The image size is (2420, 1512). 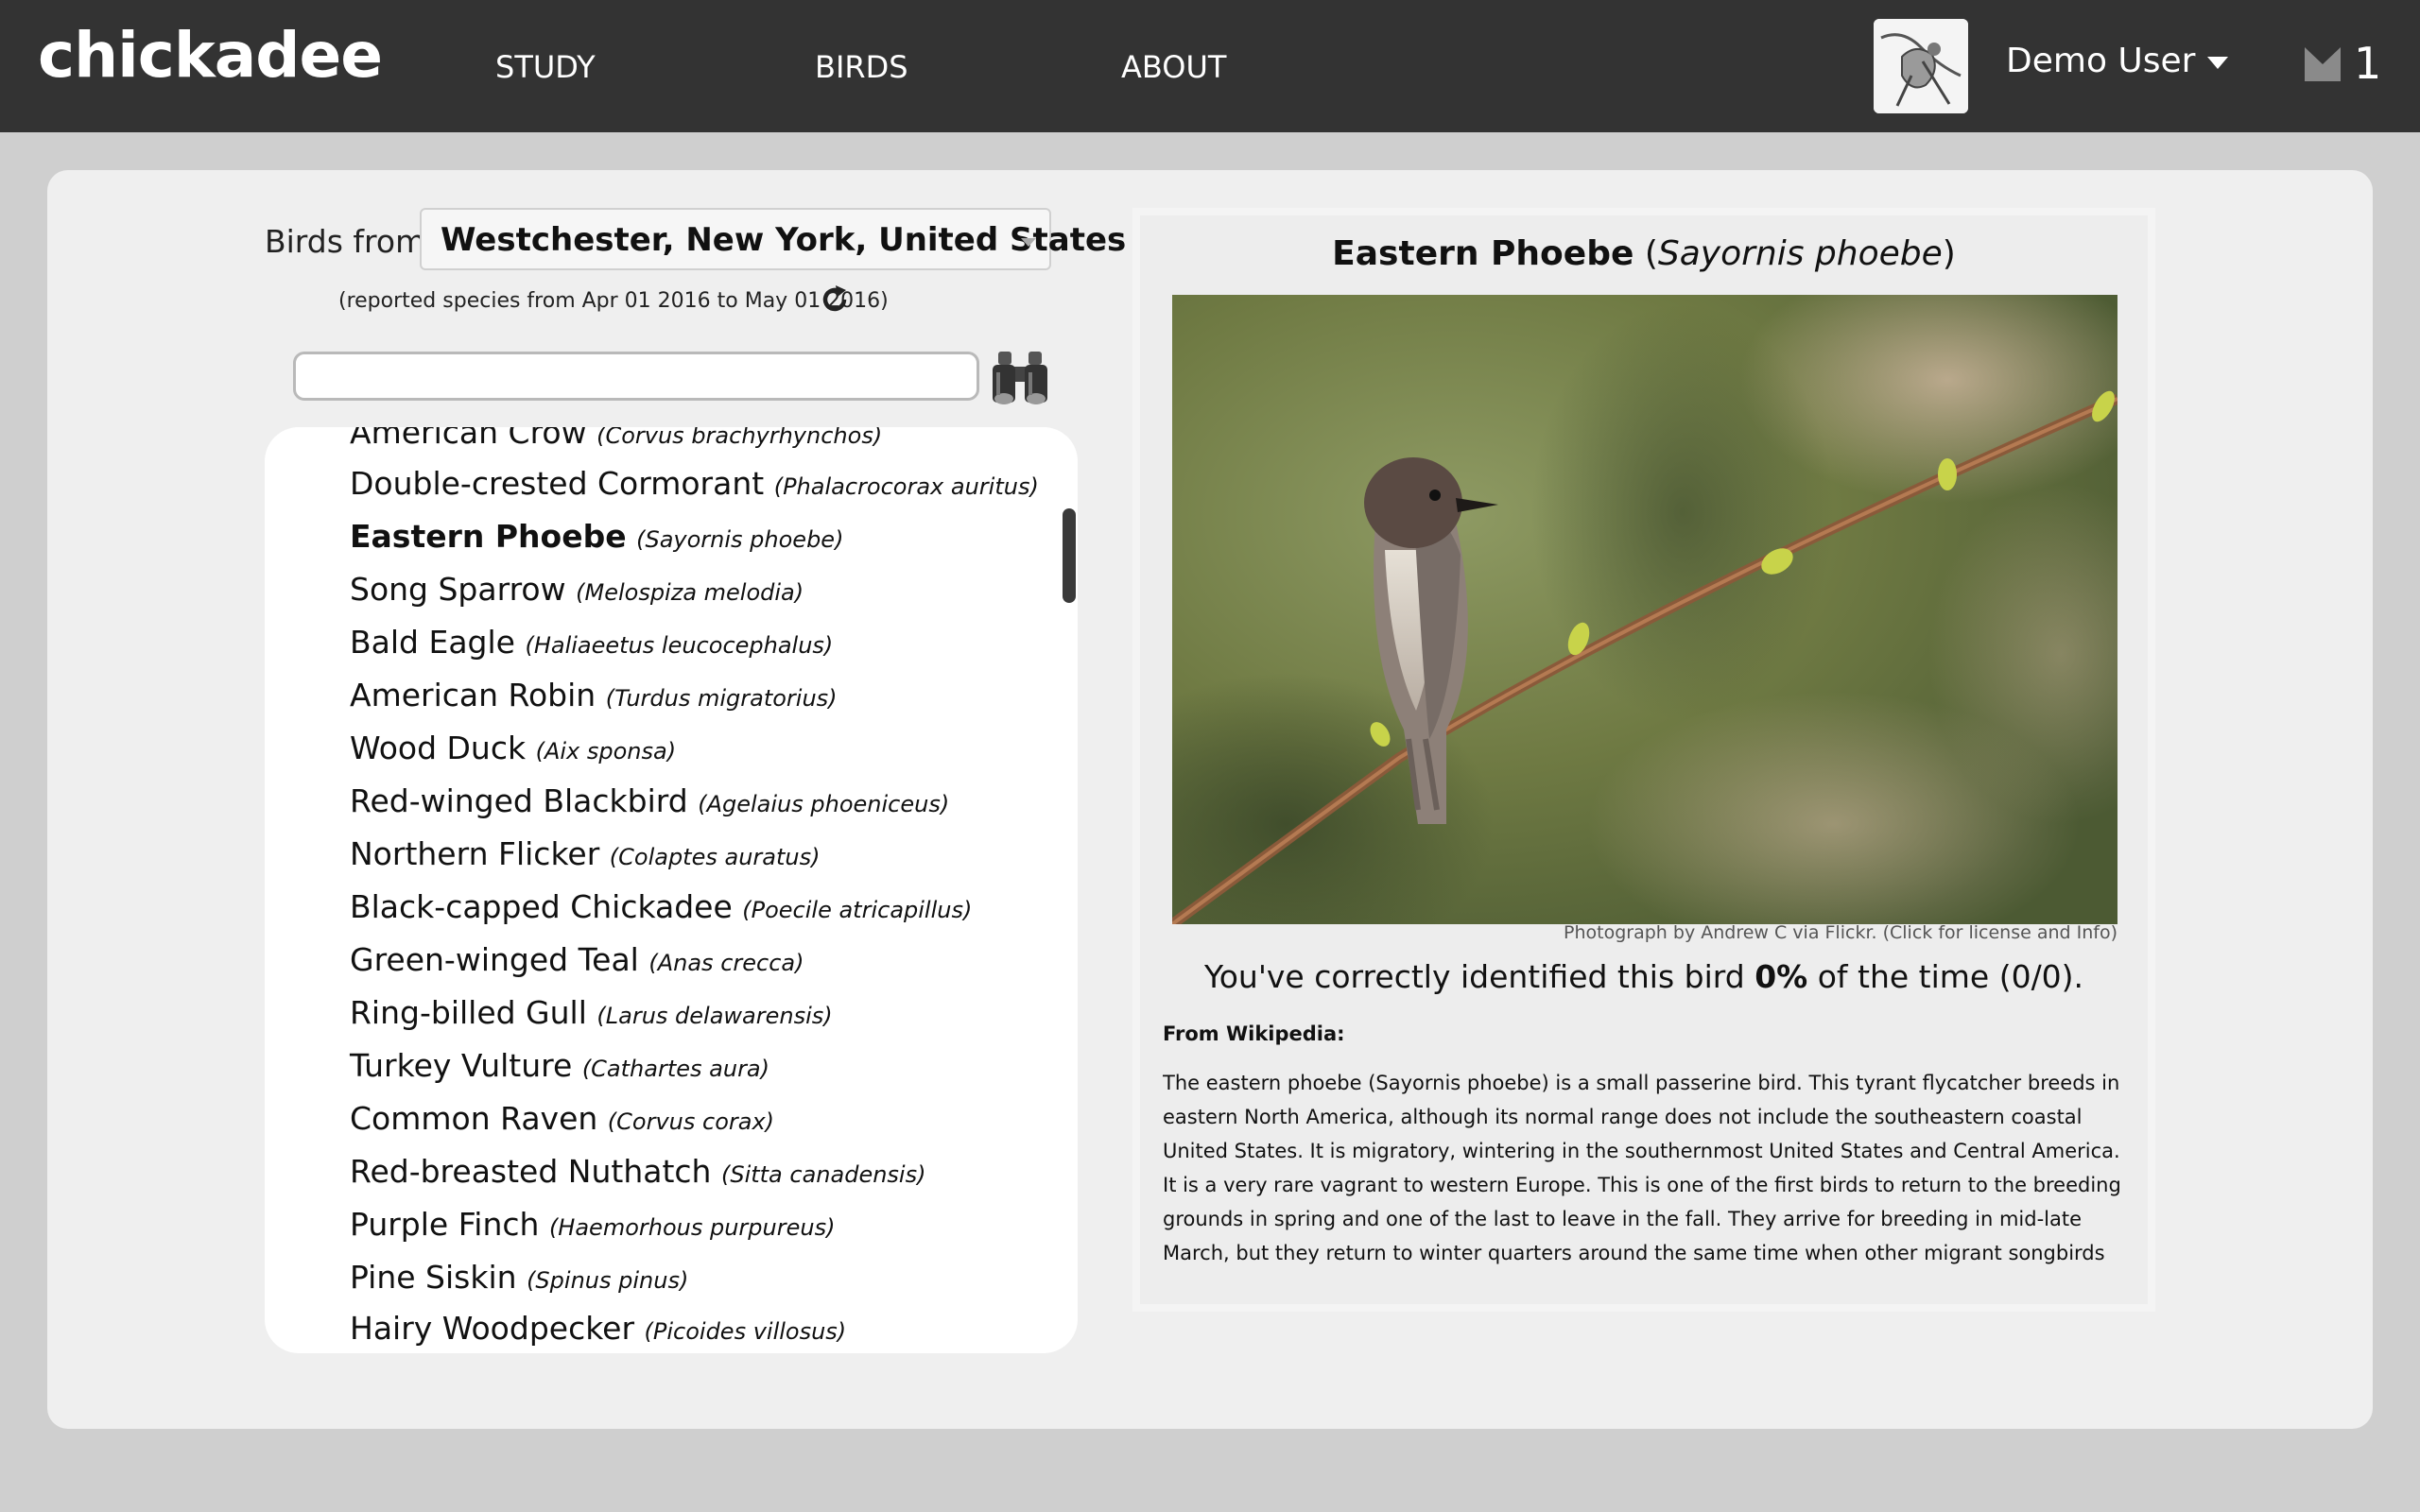 What do you see at coordinates (585, 853) in the screenshot?
I see `species-item: Northern Flicker (Colaptes auratus)` at bounding box center [585, 853].